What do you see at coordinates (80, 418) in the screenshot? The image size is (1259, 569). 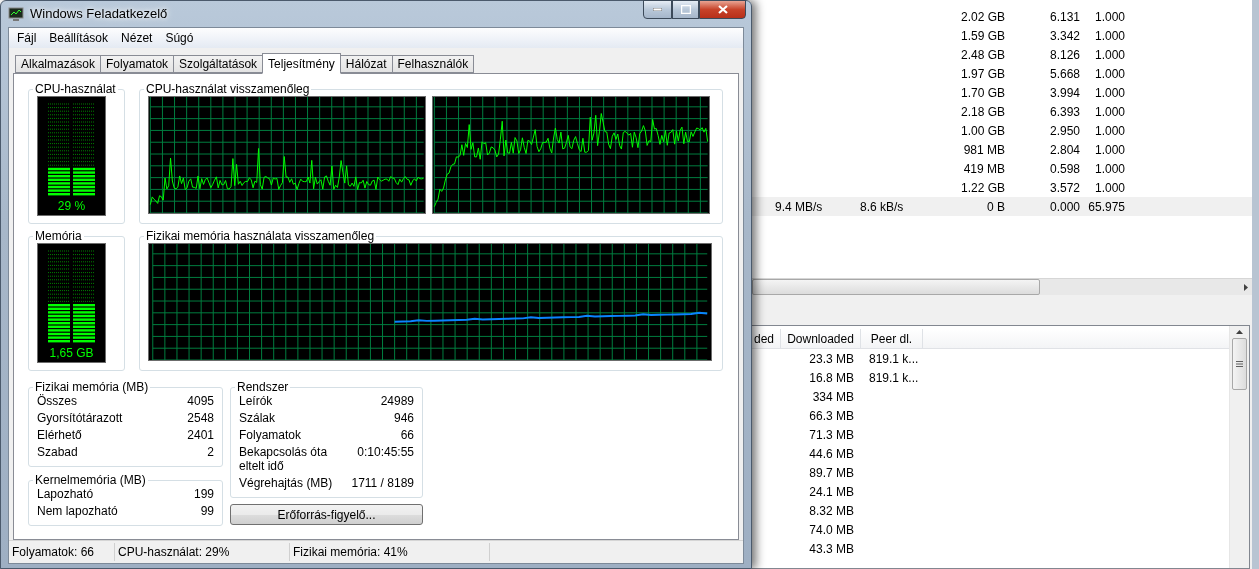 I see `stat-label: Gyorsítótárazott` at bounding box center [80, 418].